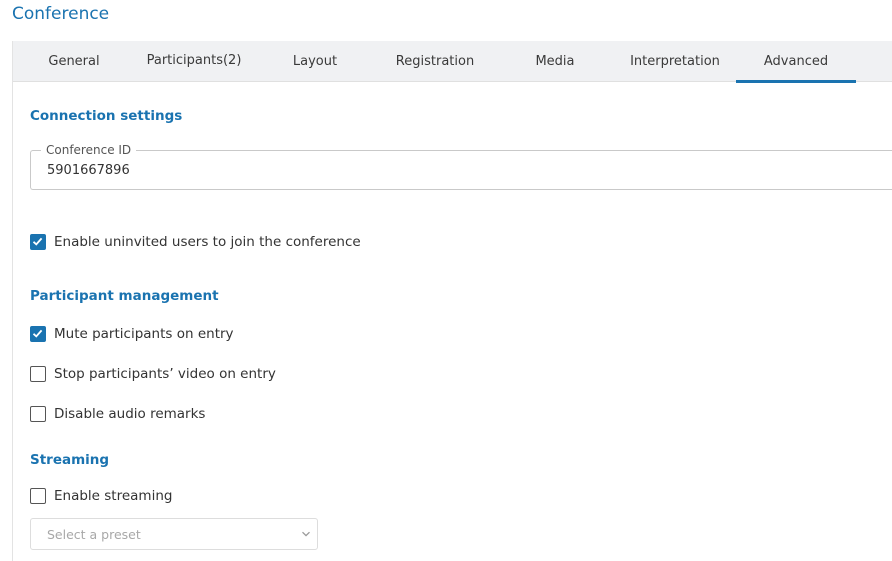 The height and width of the screenshot is (561, 892). I want to click on tab-advanced: Advanced, so click(796, 62).